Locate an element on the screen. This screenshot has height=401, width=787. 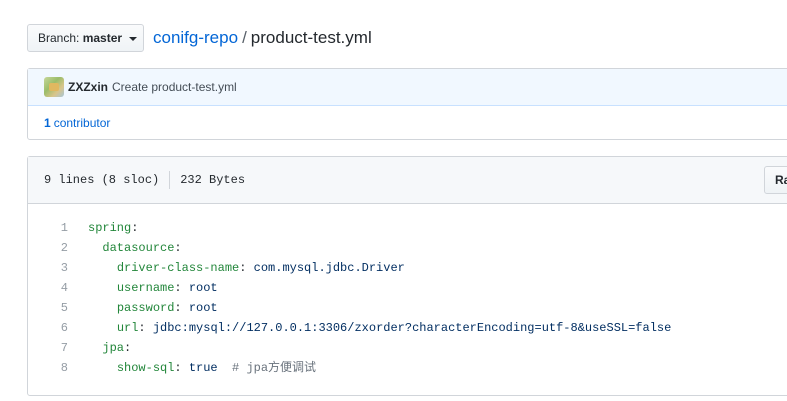
commit-message: Create product-test.yml is located at coordinates (174, 87).